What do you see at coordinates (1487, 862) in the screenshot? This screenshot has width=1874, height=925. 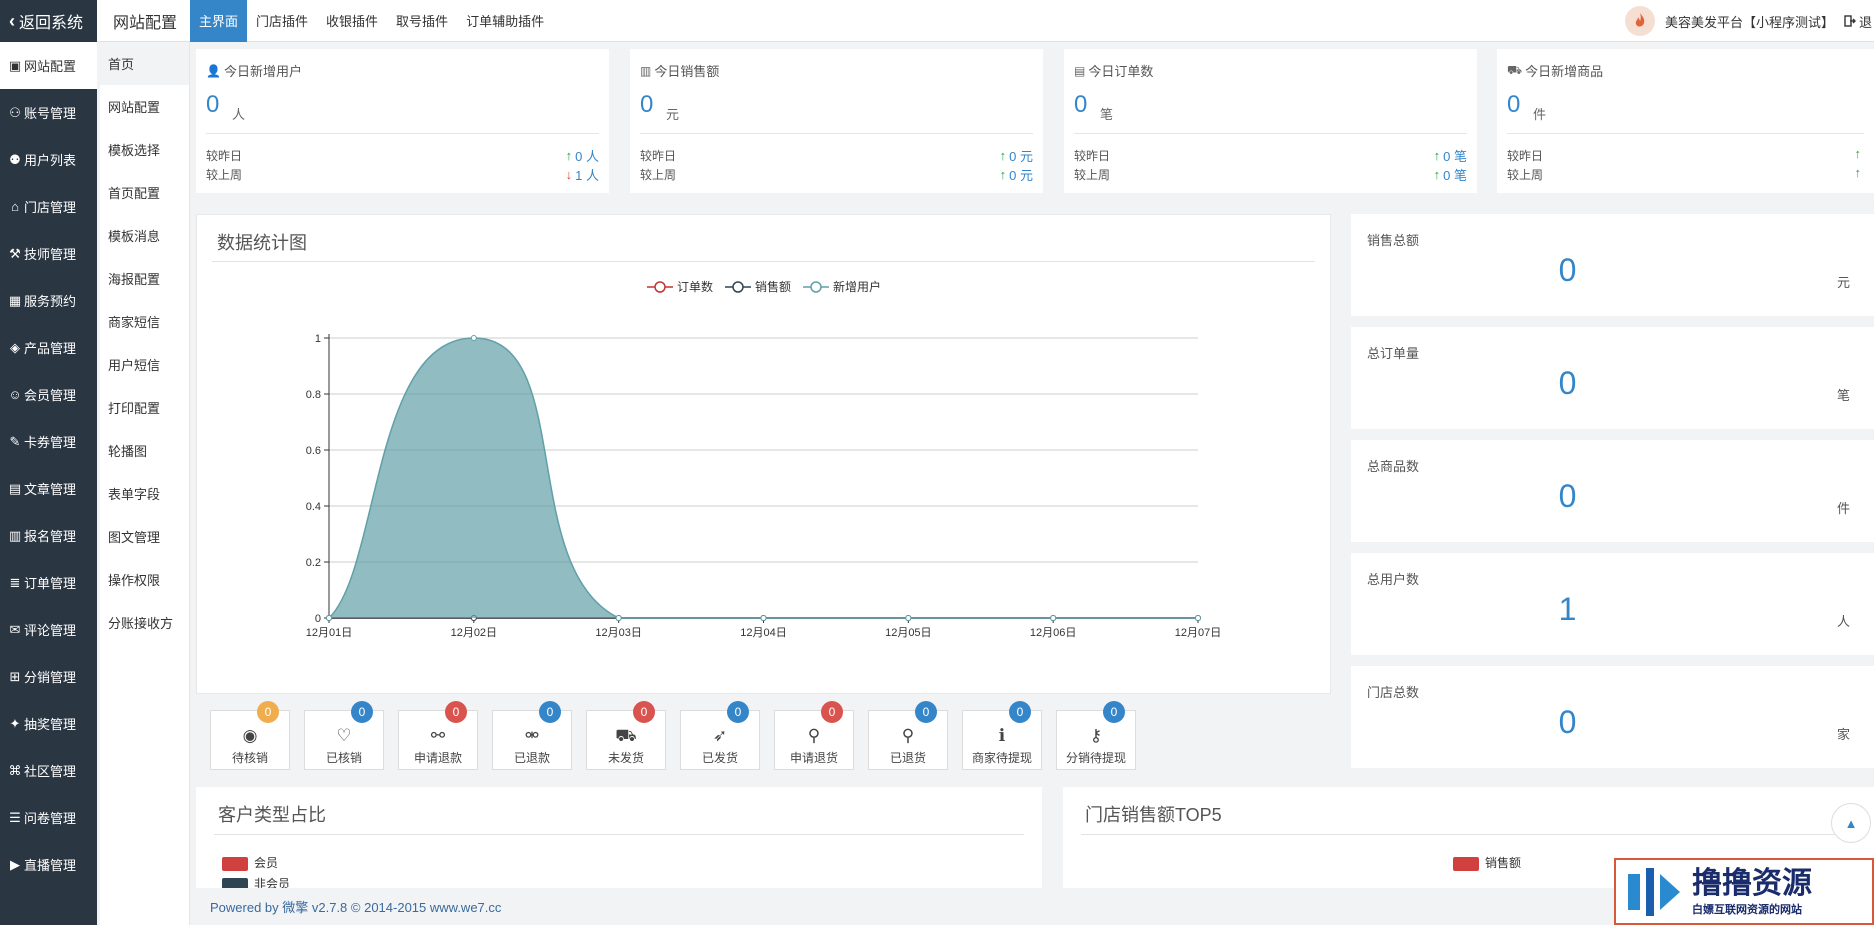 I see `legend-item-sales: 销售额` at bounding box center [1487, 862].